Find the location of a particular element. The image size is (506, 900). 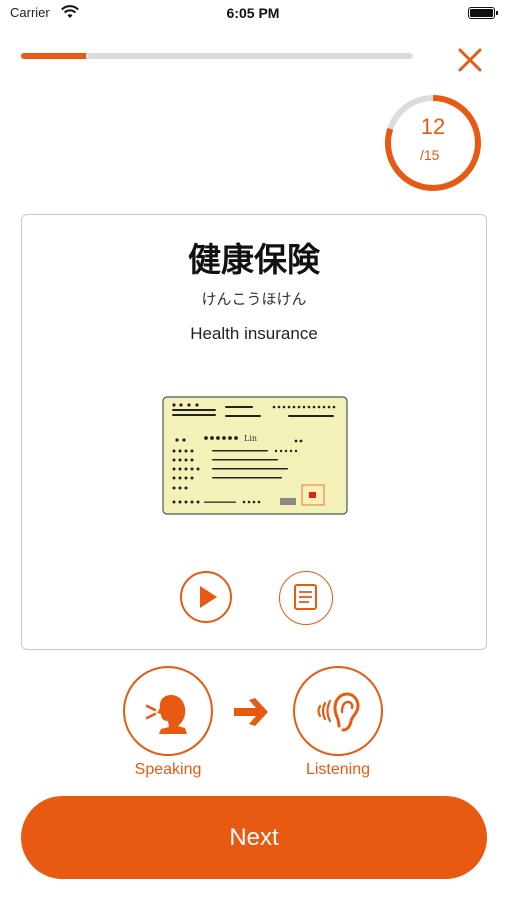

notes-button is located at coordinates (306, 598).